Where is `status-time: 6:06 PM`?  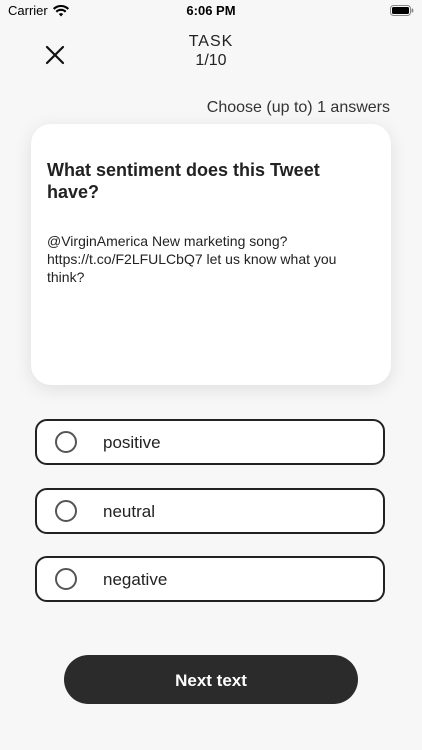
status-time: 6:06 PM is located at coordinates (211, 10).